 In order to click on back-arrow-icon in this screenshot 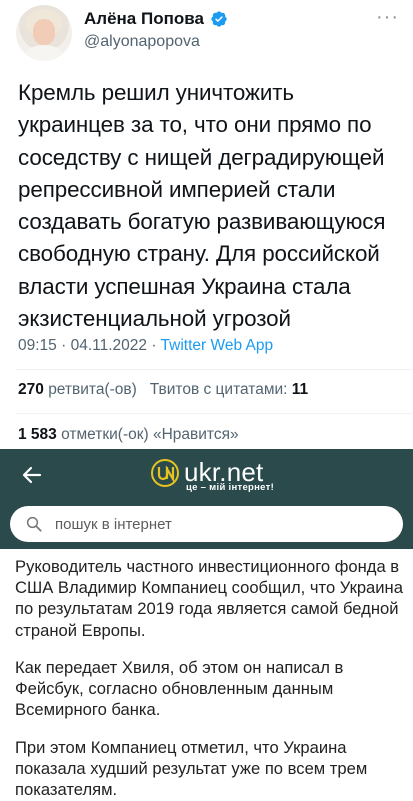, I will do `click(32, 475)`.